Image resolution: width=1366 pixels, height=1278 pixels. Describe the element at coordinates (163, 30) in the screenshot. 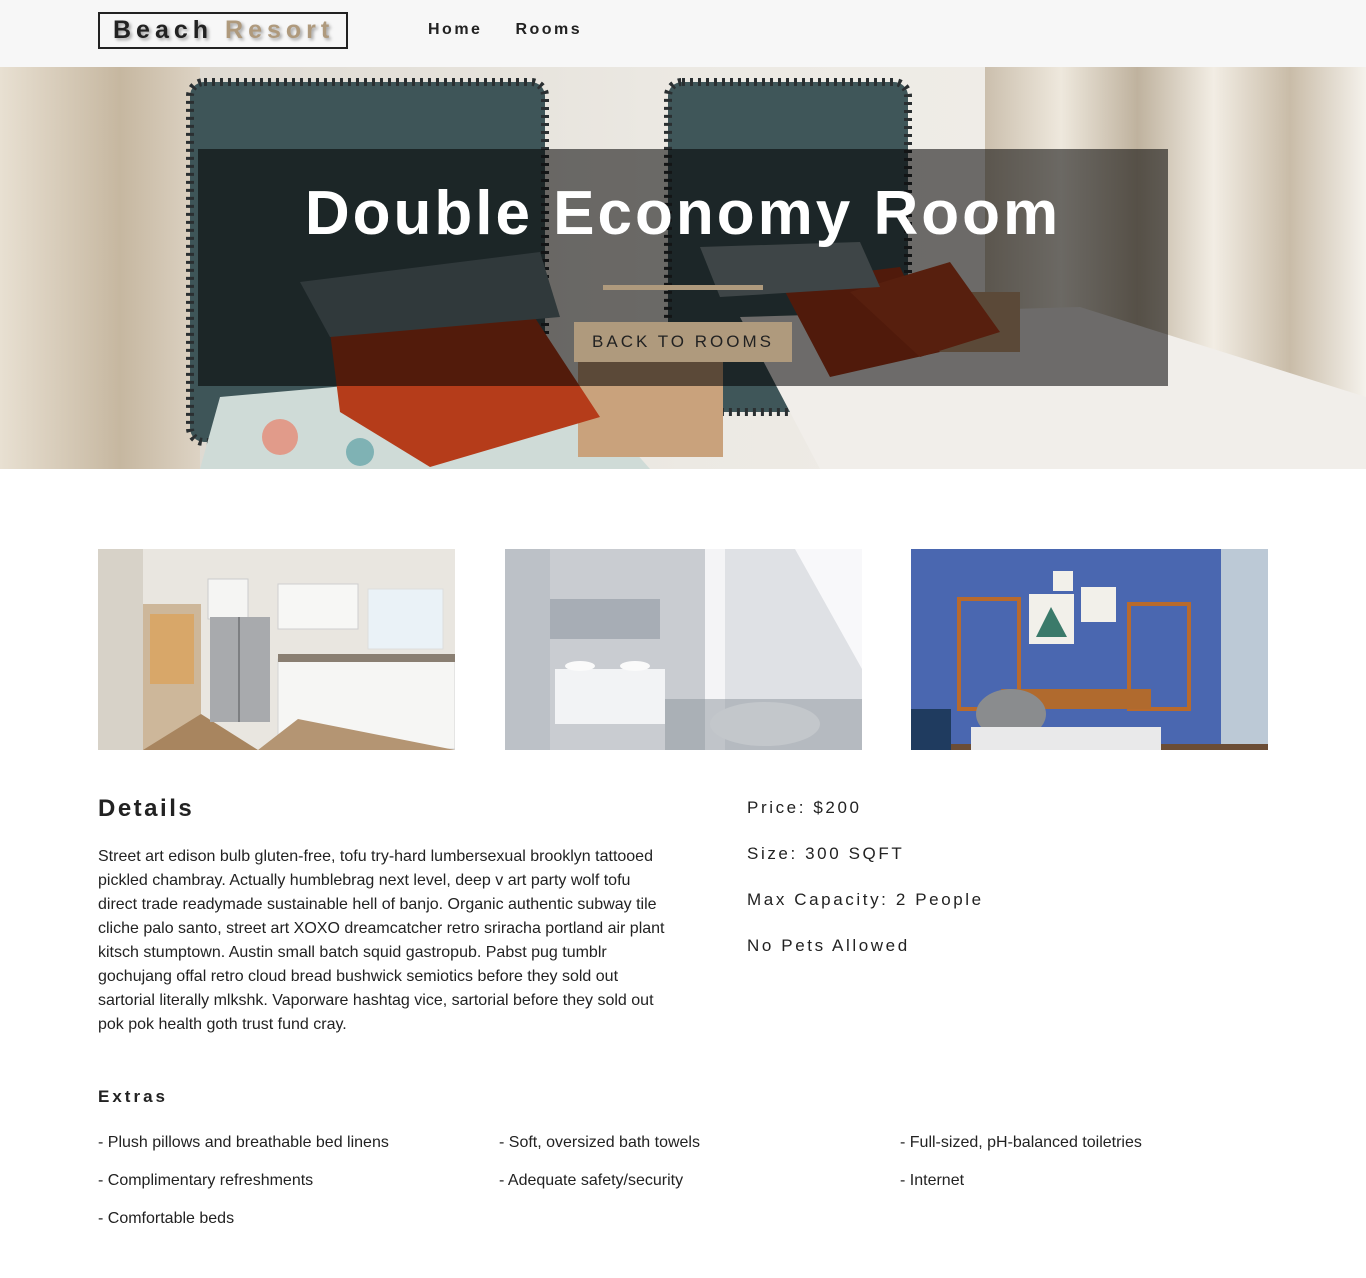

I see `logo-word-beach: Beach` at that location.